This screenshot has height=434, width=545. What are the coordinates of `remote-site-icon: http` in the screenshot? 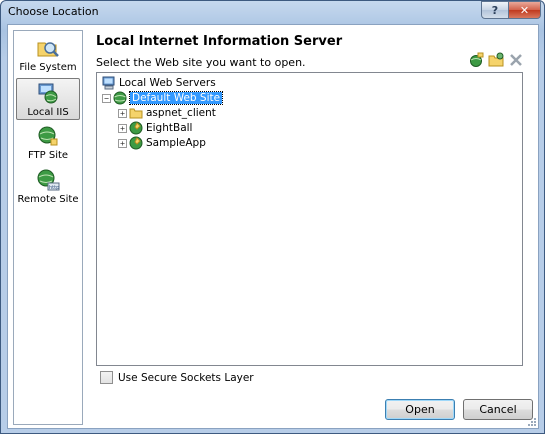 It's located at (48, 180).